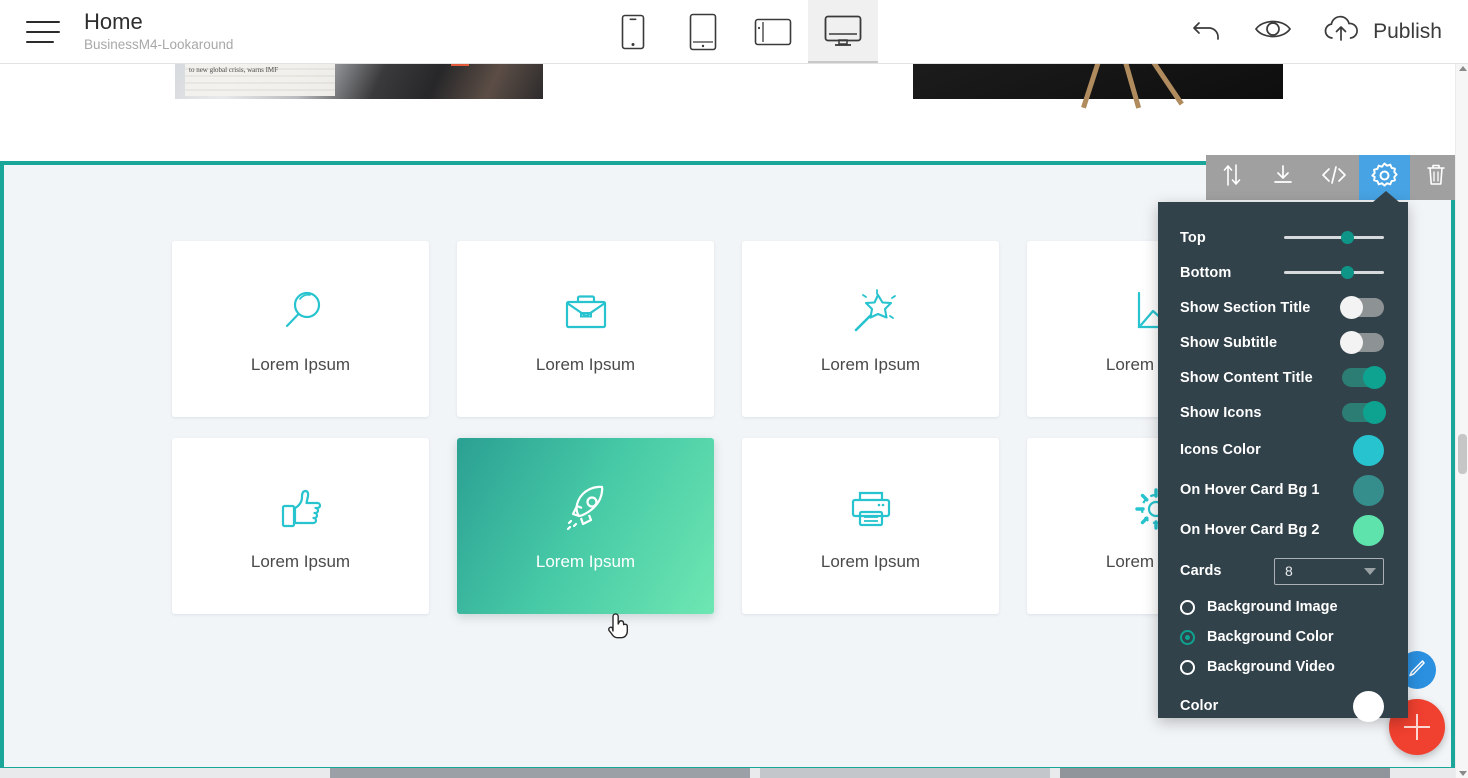  Describe the element at coordinates (43, 31) in the screenshot. I see `hamburger-icon` at that location.